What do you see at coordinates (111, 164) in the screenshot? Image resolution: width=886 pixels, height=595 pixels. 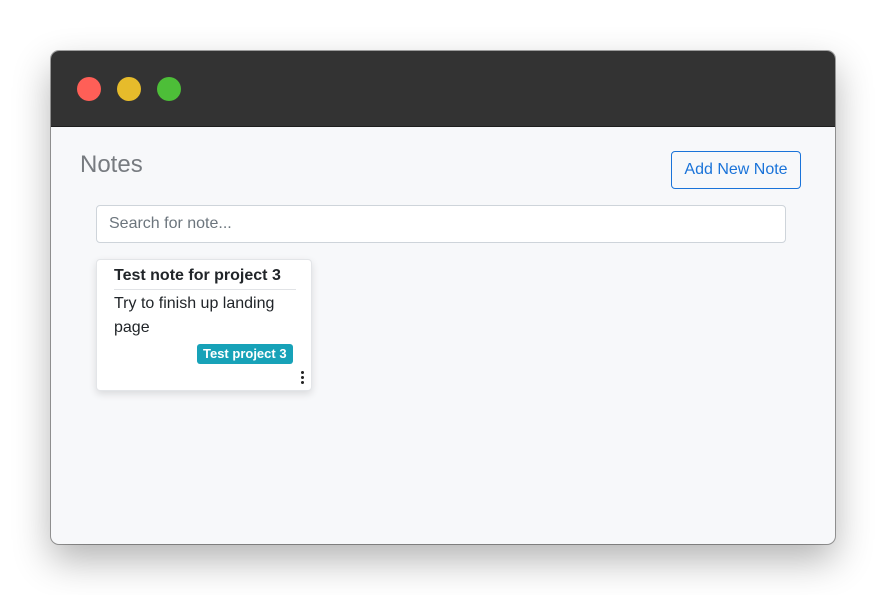 I see `page-title: Notes` at bounding box center [111, 164].